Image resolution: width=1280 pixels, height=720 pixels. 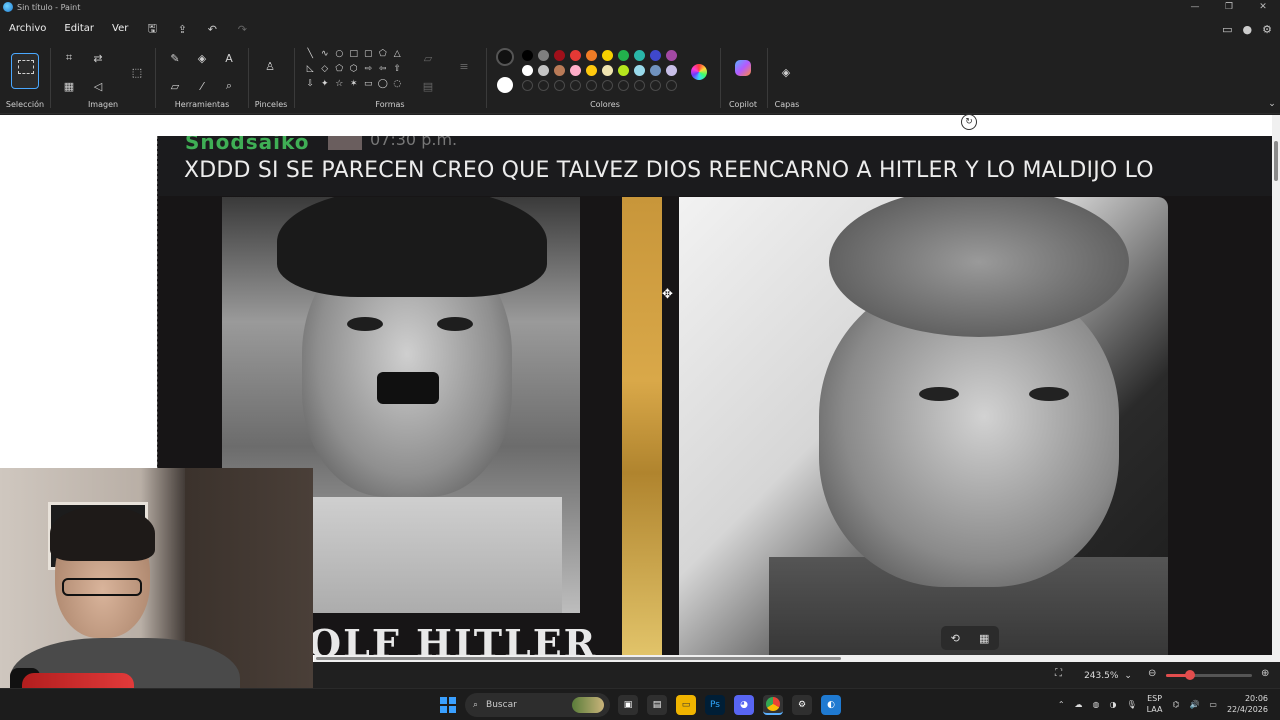 What do you see at coordinates (1113, 704) in the screenshot?
I see `edge-icon: ◑` at bounding box center [1113, 704].